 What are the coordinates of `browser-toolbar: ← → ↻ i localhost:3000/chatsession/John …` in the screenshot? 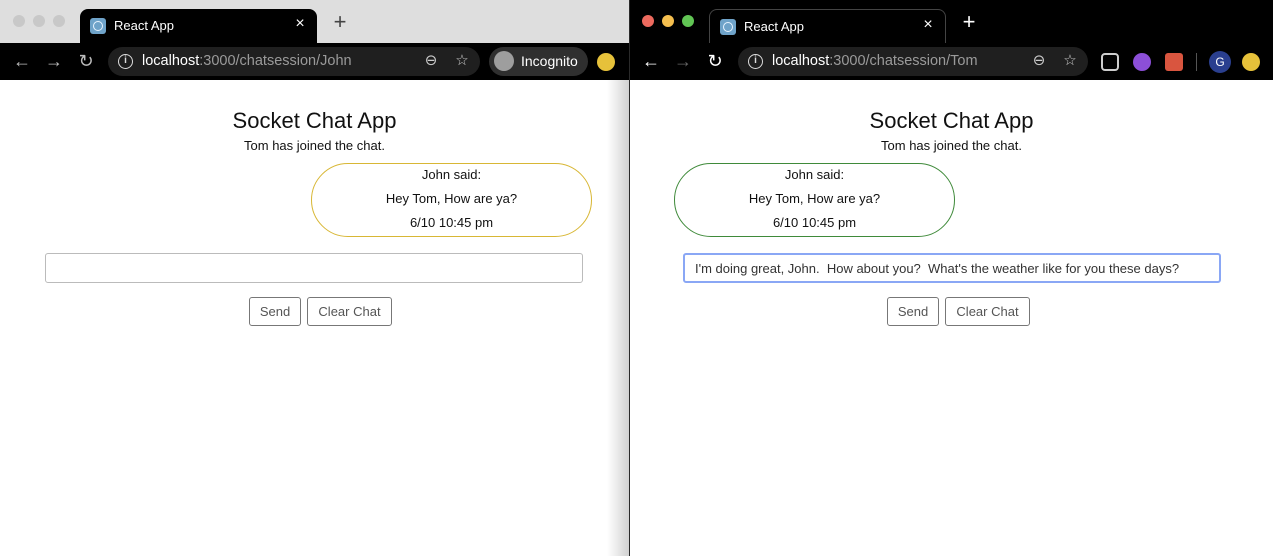 It's located at (314, 61).